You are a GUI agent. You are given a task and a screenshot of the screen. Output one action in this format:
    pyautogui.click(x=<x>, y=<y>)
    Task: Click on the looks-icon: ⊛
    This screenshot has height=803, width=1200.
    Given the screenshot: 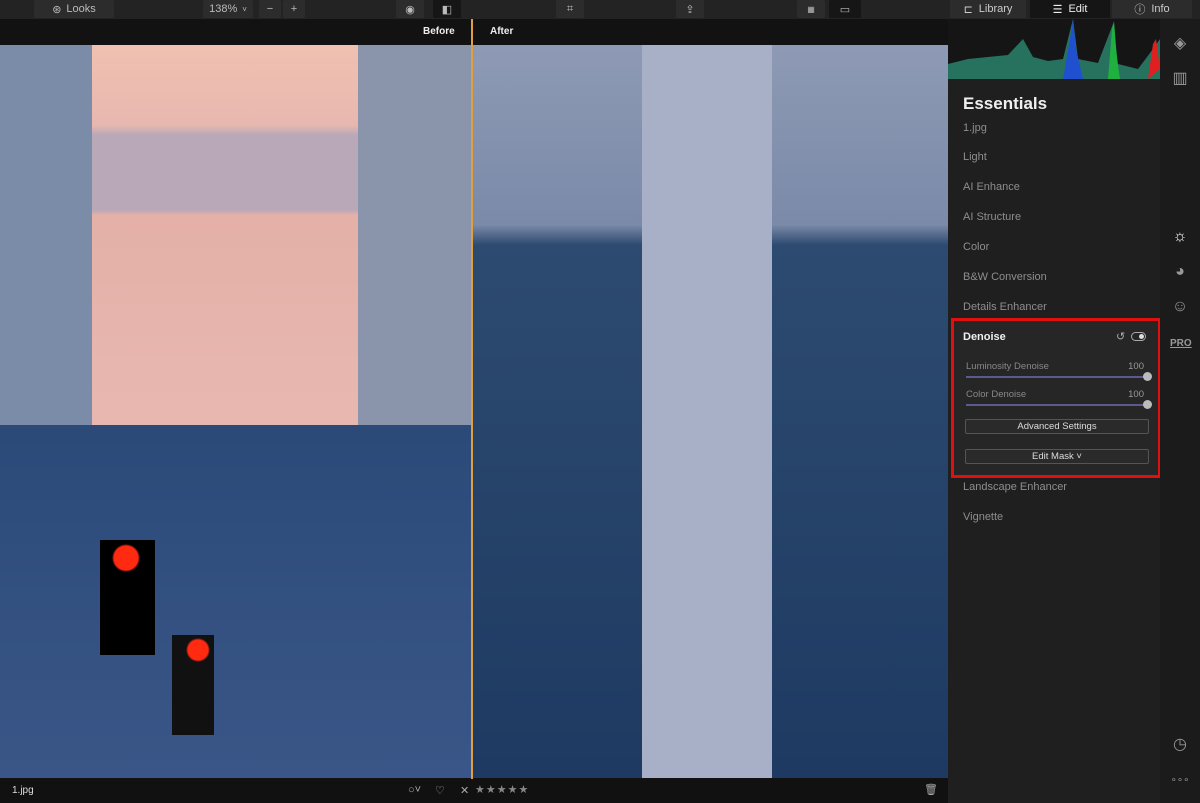 What is the action you would take?
    pyautogui.click(x=57, y=9)
    